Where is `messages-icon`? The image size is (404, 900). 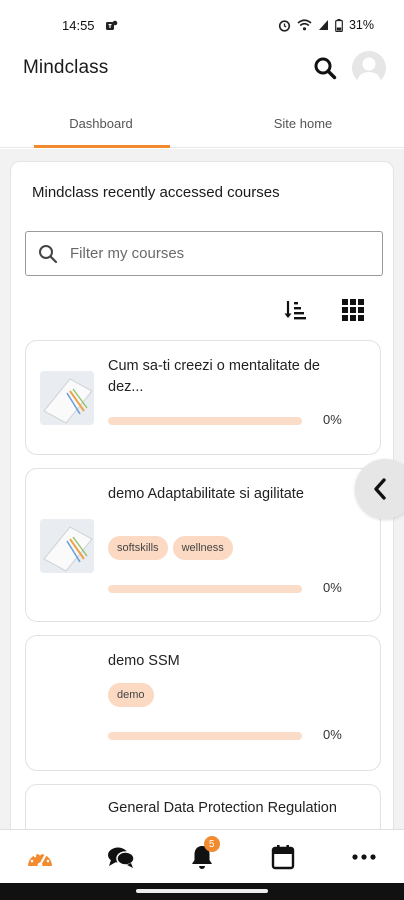
messages-icon is located at coordinates (121, 857).